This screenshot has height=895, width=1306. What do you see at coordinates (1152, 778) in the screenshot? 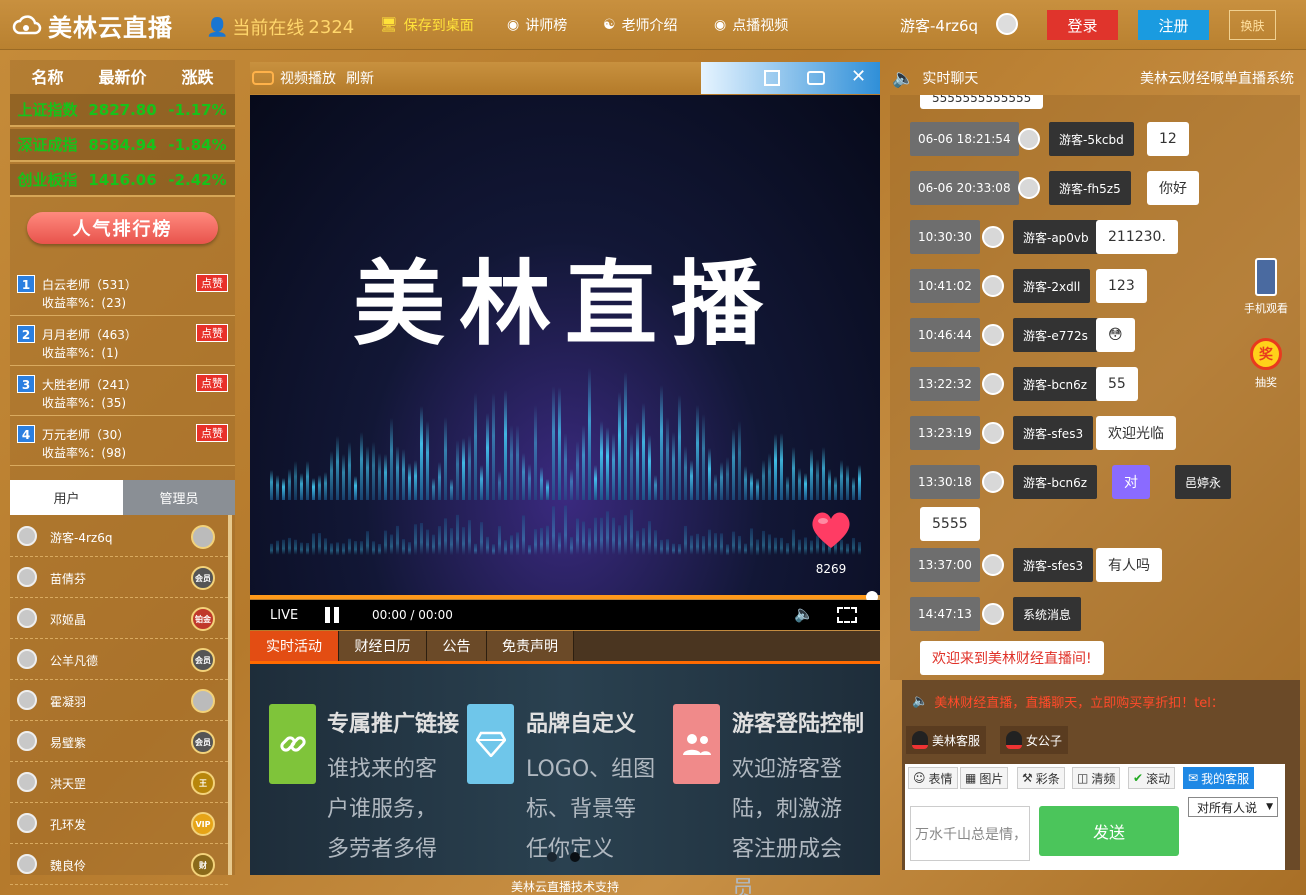
I see `autoscroll-toggle: ✔ 滚动` at bounding box center [1152, 778].